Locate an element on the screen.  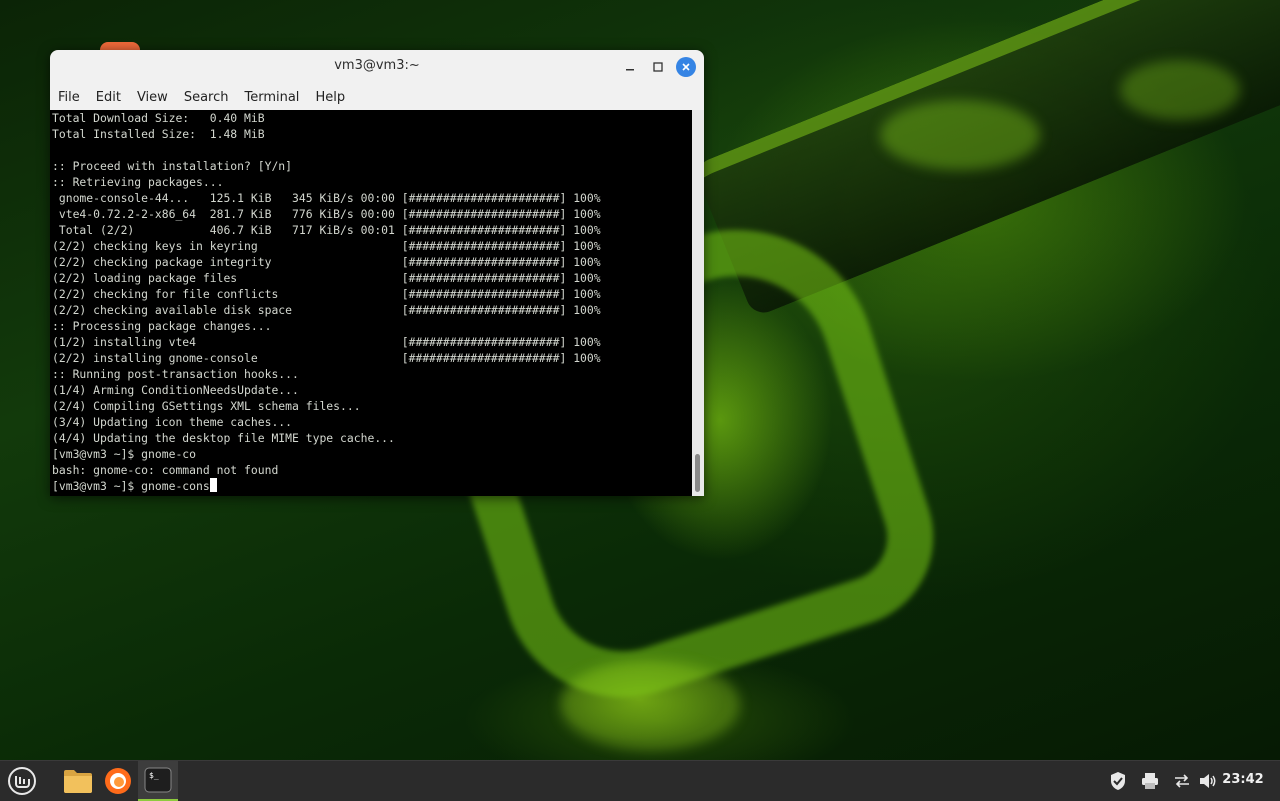
window-title: vm3@vm3:~ is located at coordinates (377, 65).